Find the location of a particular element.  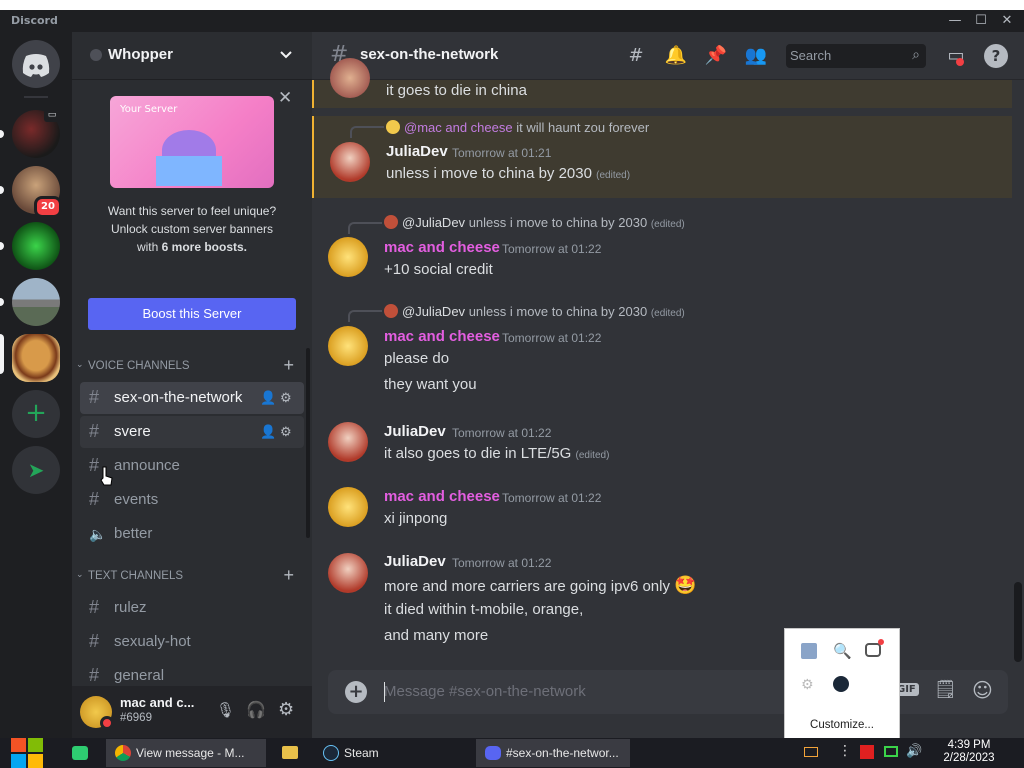

add-server-icon: + is located at coordinates (36, 414).